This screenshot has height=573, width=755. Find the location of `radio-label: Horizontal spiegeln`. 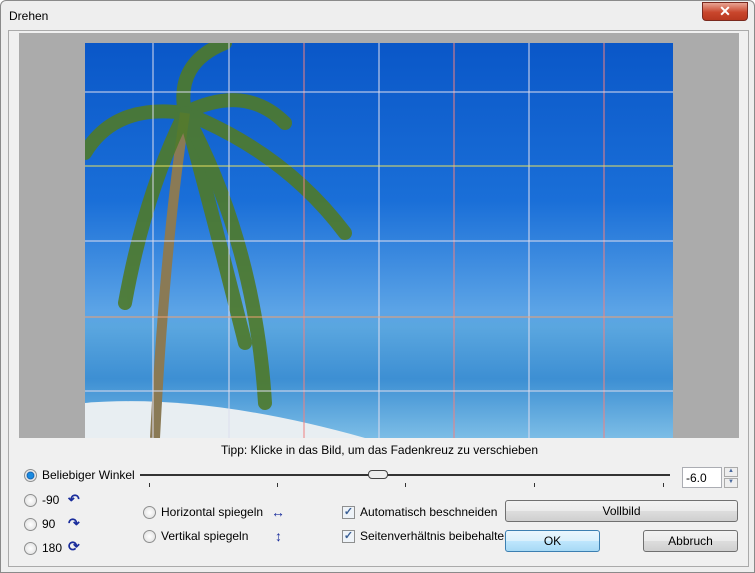

radio-label: Horizontal spiegeln is located at coordinates (212, 512).